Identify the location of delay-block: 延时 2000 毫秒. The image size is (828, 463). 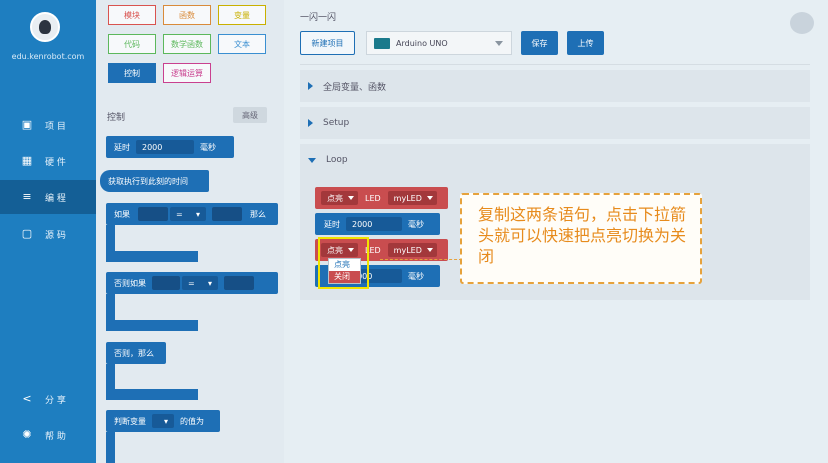
(170, 147).